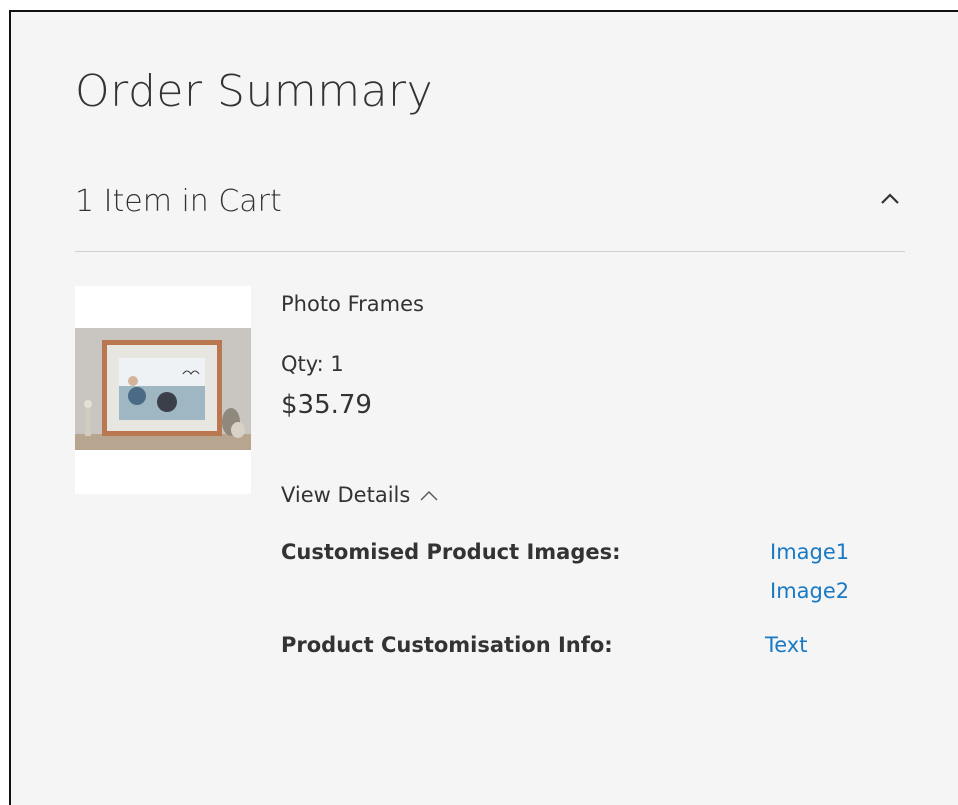  I want to click on page-title: Order Summary, so click(254, 91).